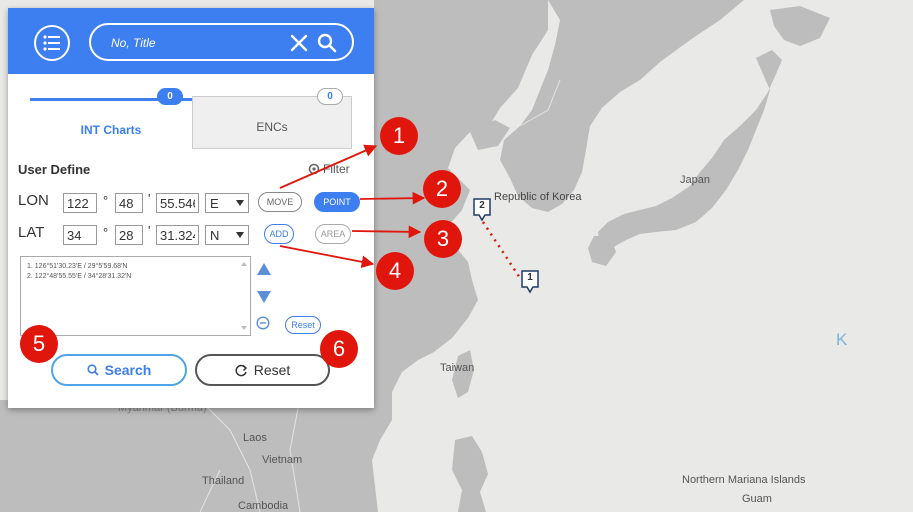 The image size is (913, 512). I want to click on reset-button: Reset, so click(262, 370).